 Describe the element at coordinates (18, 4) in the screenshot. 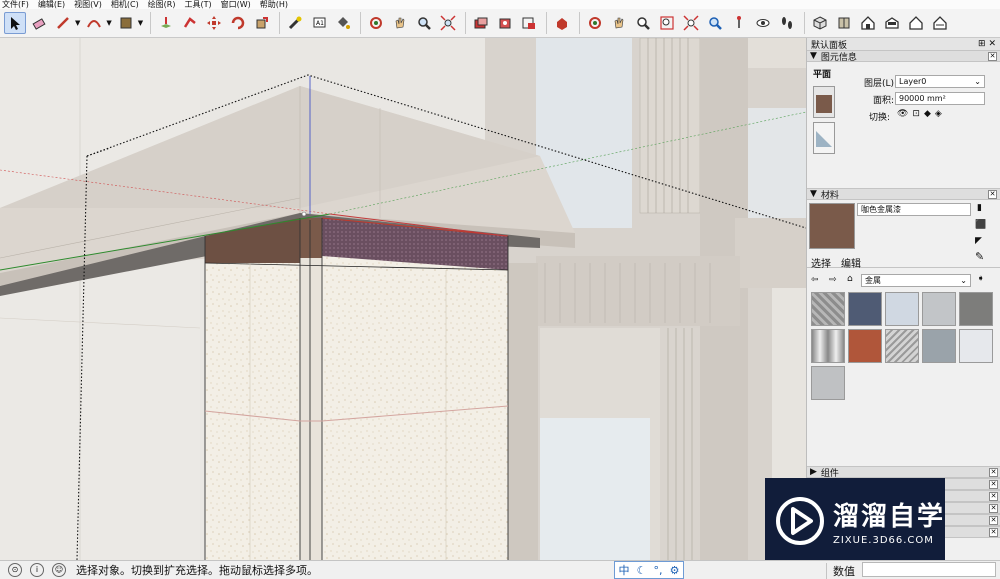

I see `menu-item: 文件(F)` at that location.